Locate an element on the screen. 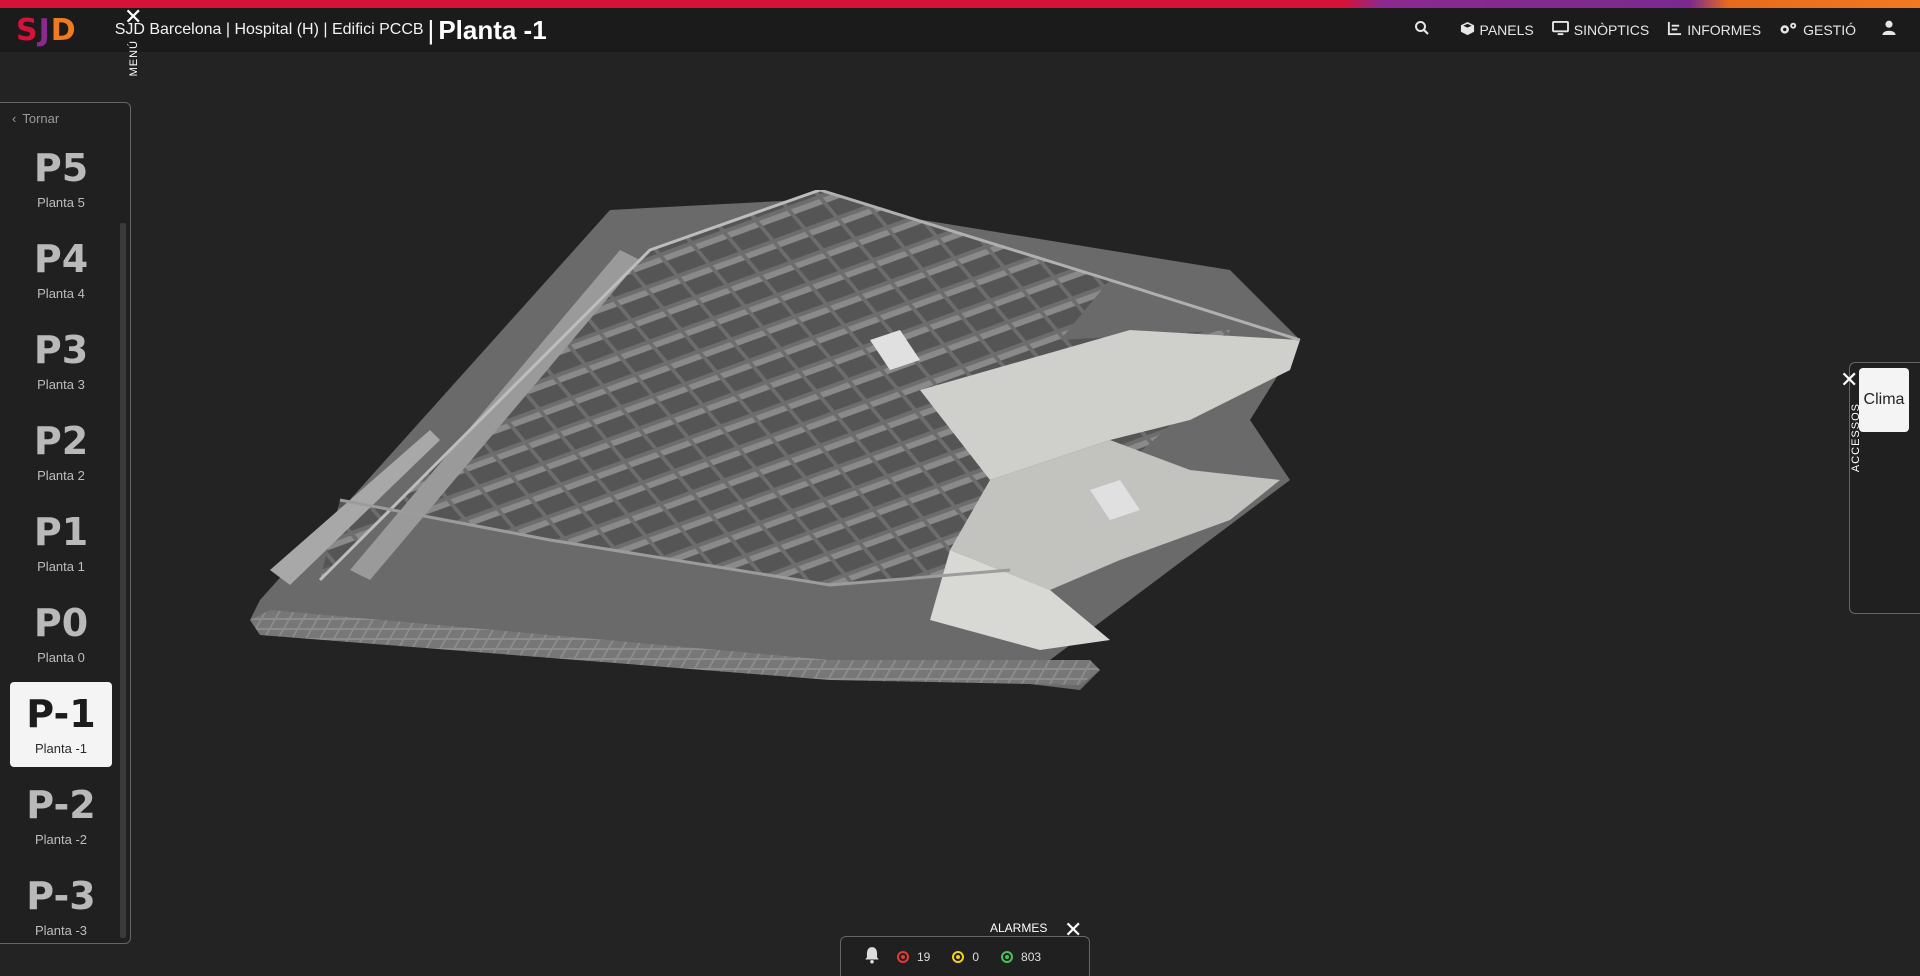 The width and height of the screenshot is (1920, 976). floor-code: P2 is located at coordinates (61, 441).